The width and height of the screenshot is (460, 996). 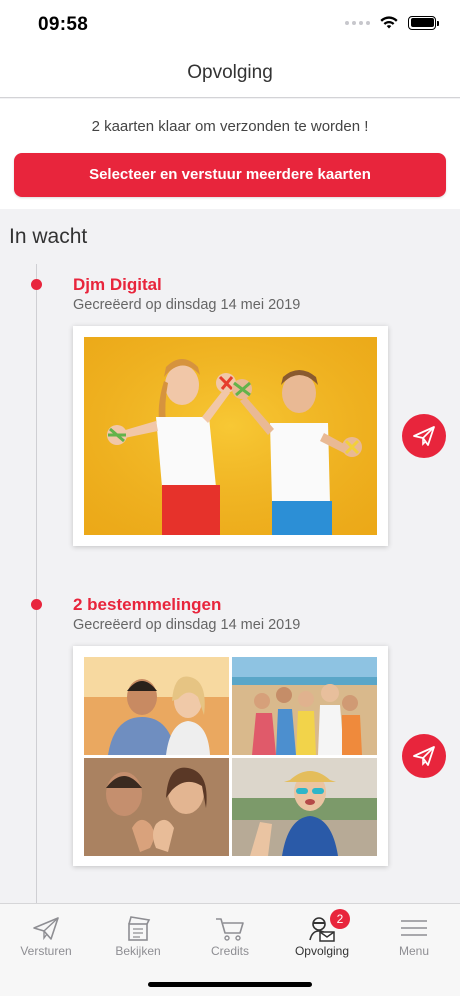 What do you see at coordinates (48, 236) in the screenshot?
I see `section-title: In wacht` at bounding box center [48, 236].